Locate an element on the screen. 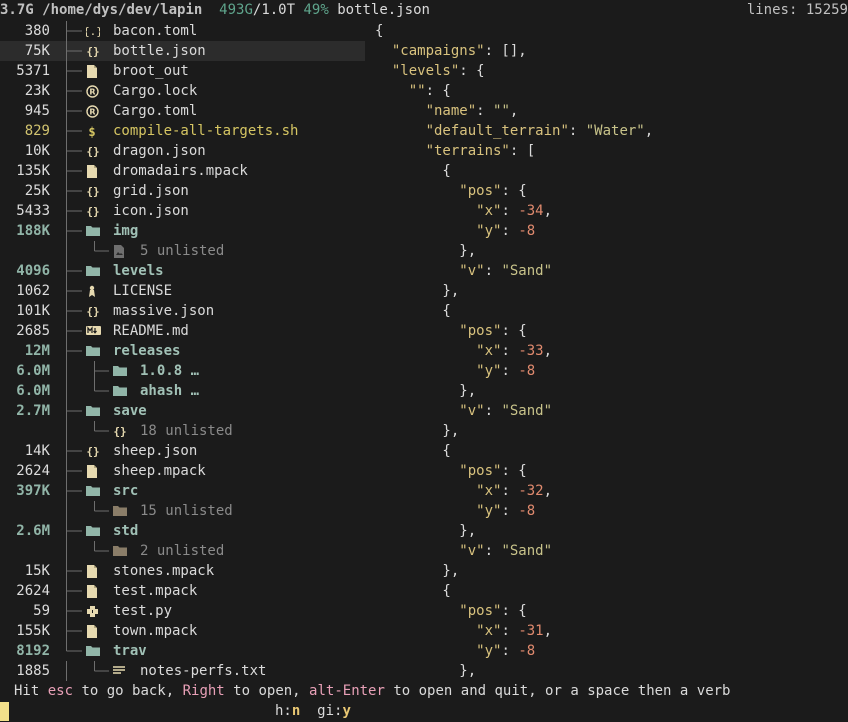 Image resolution: width=848 pixels, height=722 pixels. preview-line: "": { is located at coordinates (413, 91).